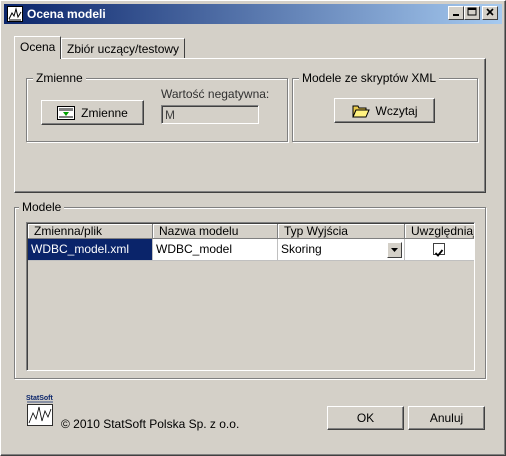 This screenshot has height=456, width=506. I want to click on column-header-label: Zmienna/plik, so click(68, 231).